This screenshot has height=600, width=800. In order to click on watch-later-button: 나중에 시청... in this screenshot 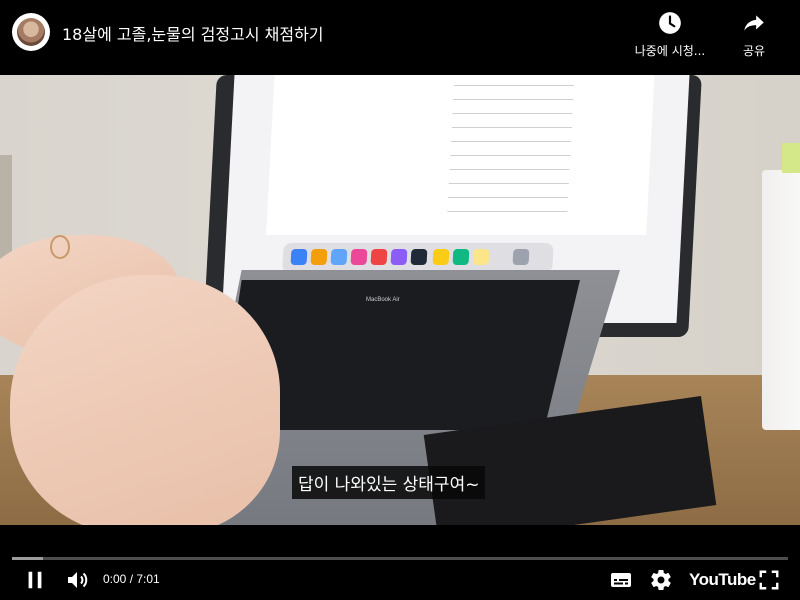, I will do `click(670, 34)`.